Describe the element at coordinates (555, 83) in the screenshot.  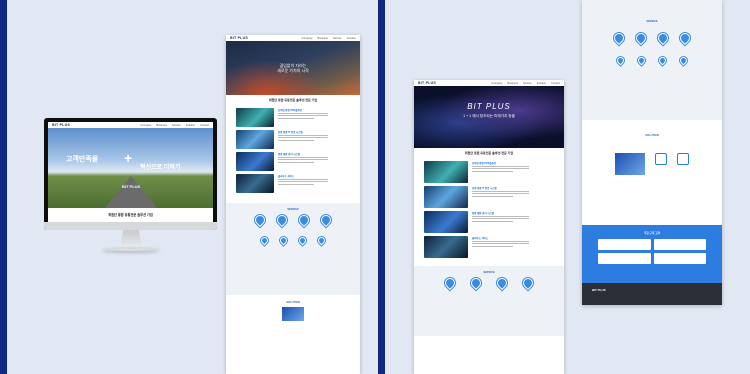
I see `right-menu-item: Contact` at that location.